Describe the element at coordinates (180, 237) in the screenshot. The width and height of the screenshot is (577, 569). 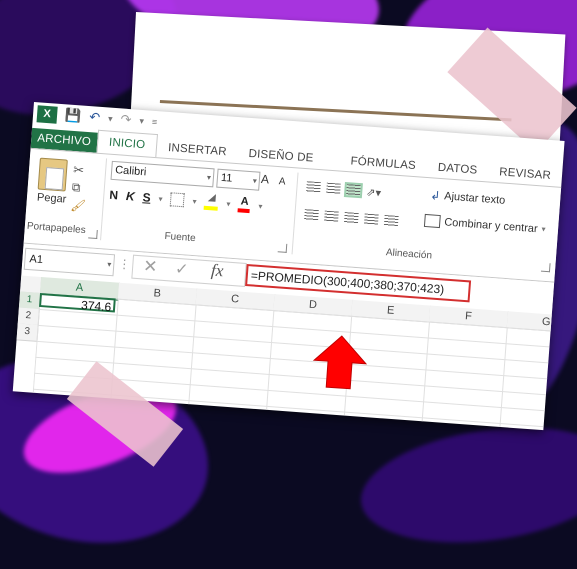
I see `group-label-font: Fuente` at that location.